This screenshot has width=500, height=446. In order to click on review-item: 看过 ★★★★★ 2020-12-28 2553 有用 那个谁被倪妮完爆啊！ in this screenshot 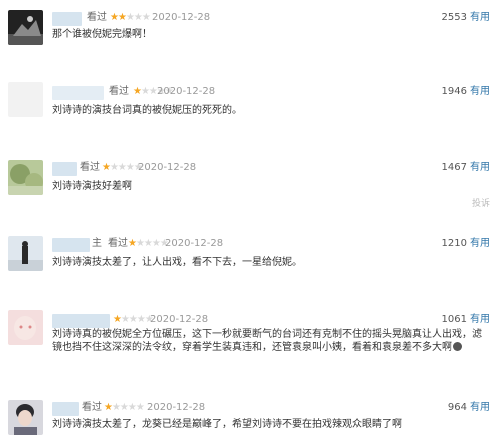, I will do `click(250, 35)`.